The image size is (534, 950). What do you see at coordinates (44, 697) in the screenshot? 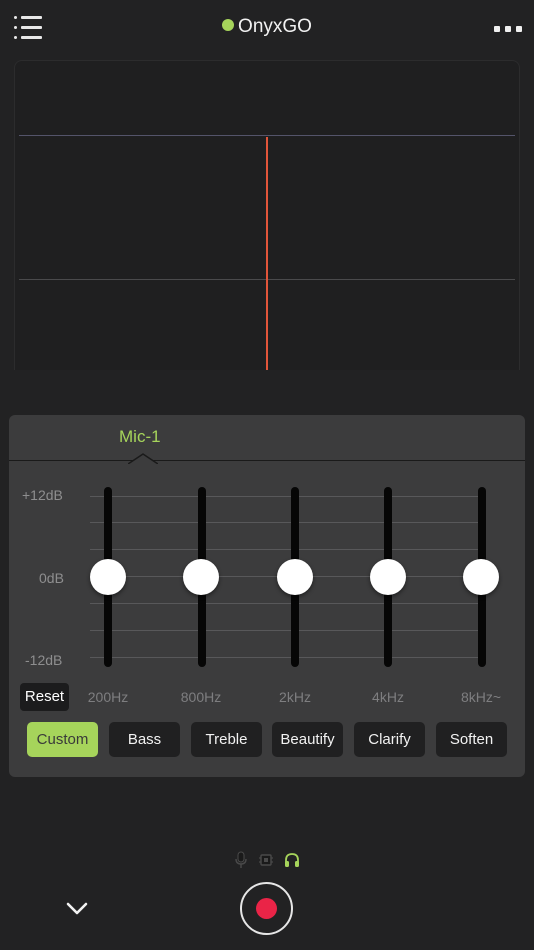
I see `reset-button: Reset` at bounding box center [44, 697].